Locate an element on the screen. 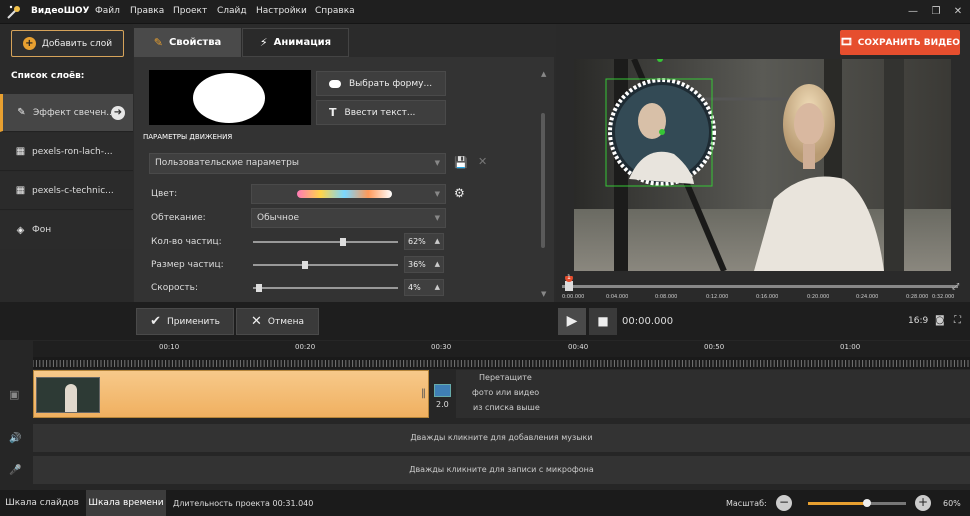 This screenshot has width=970, height=516. video-clip: ‖ is located at coordinates (231, 394).